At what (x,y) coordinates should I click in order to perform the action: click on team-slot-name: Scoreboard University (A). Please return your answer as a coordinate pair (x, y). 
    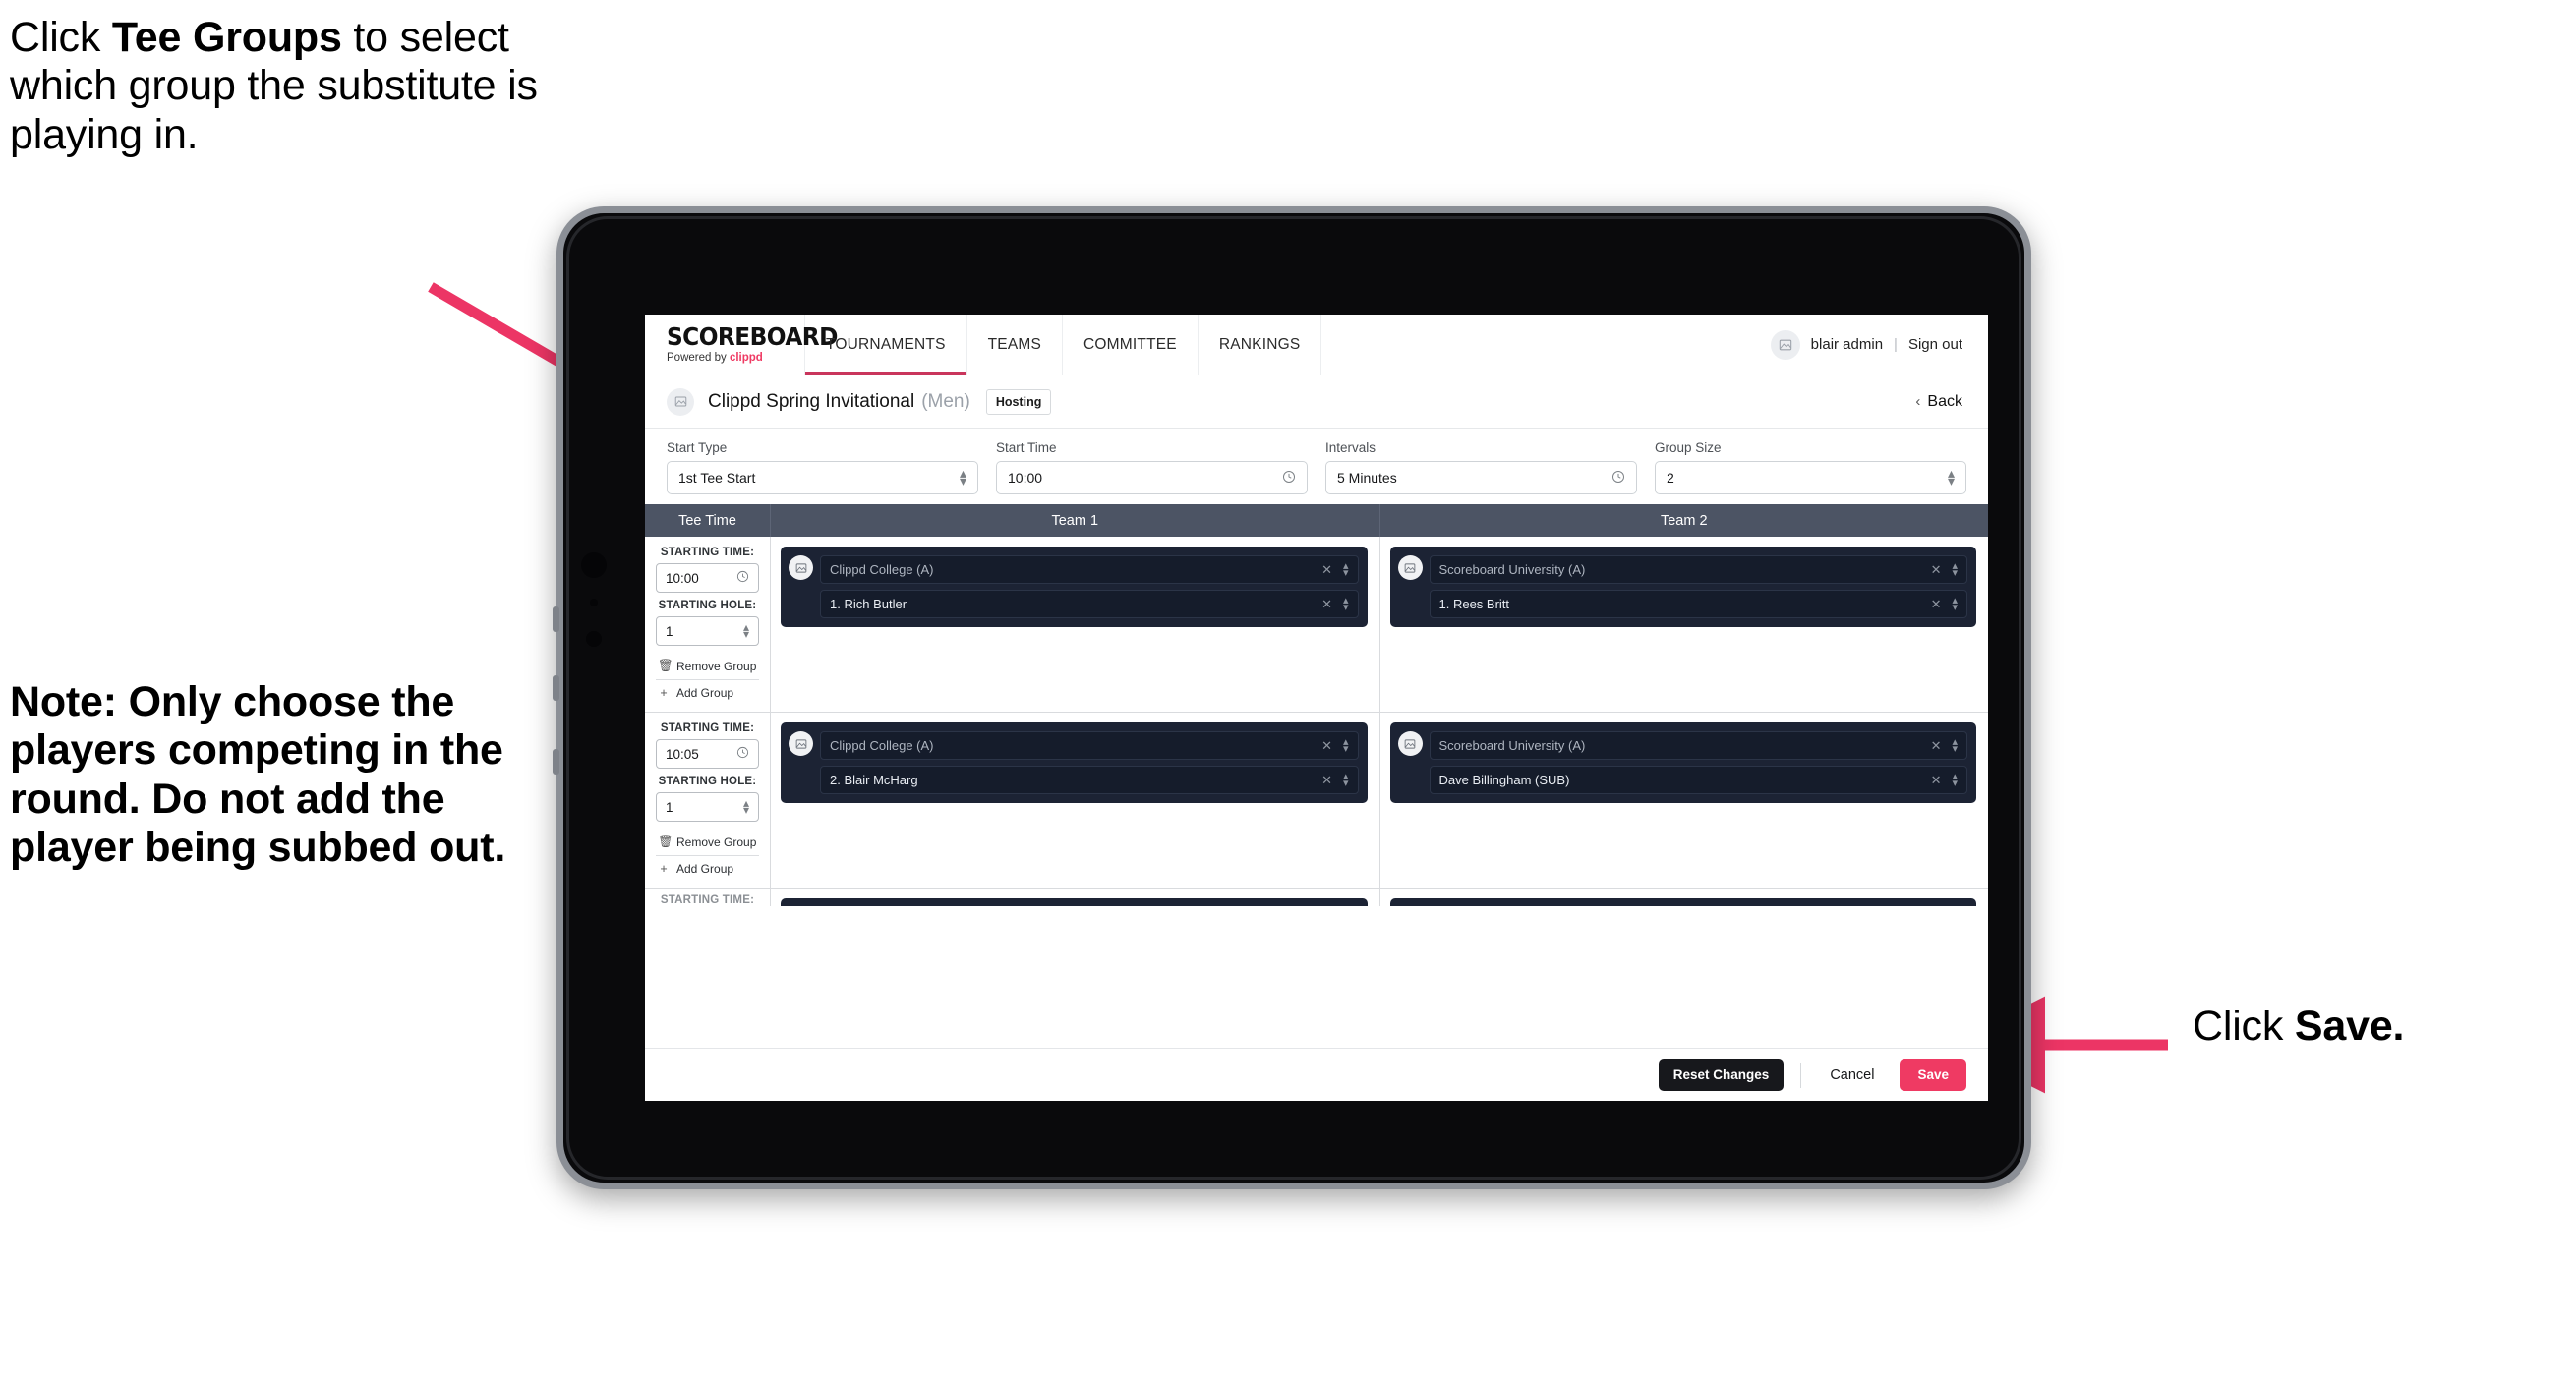
    Looking at the image, I should click on (1512, 569).